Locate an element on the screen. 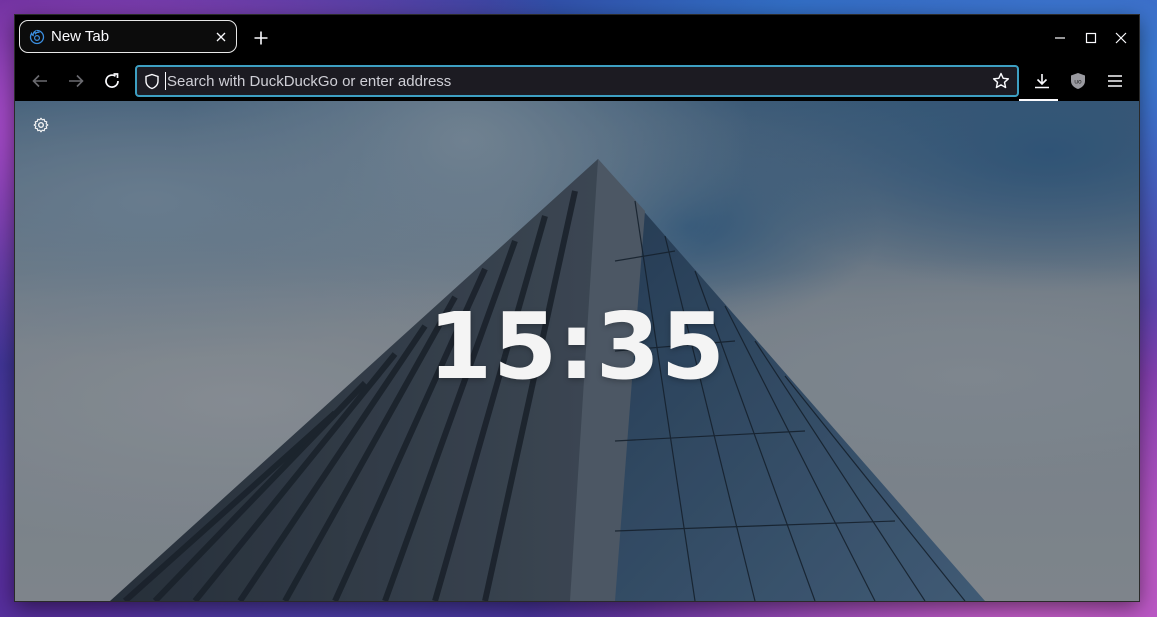 This screenshot has width=1157, height=617. download-icon is located at coordinates (1042, 81).